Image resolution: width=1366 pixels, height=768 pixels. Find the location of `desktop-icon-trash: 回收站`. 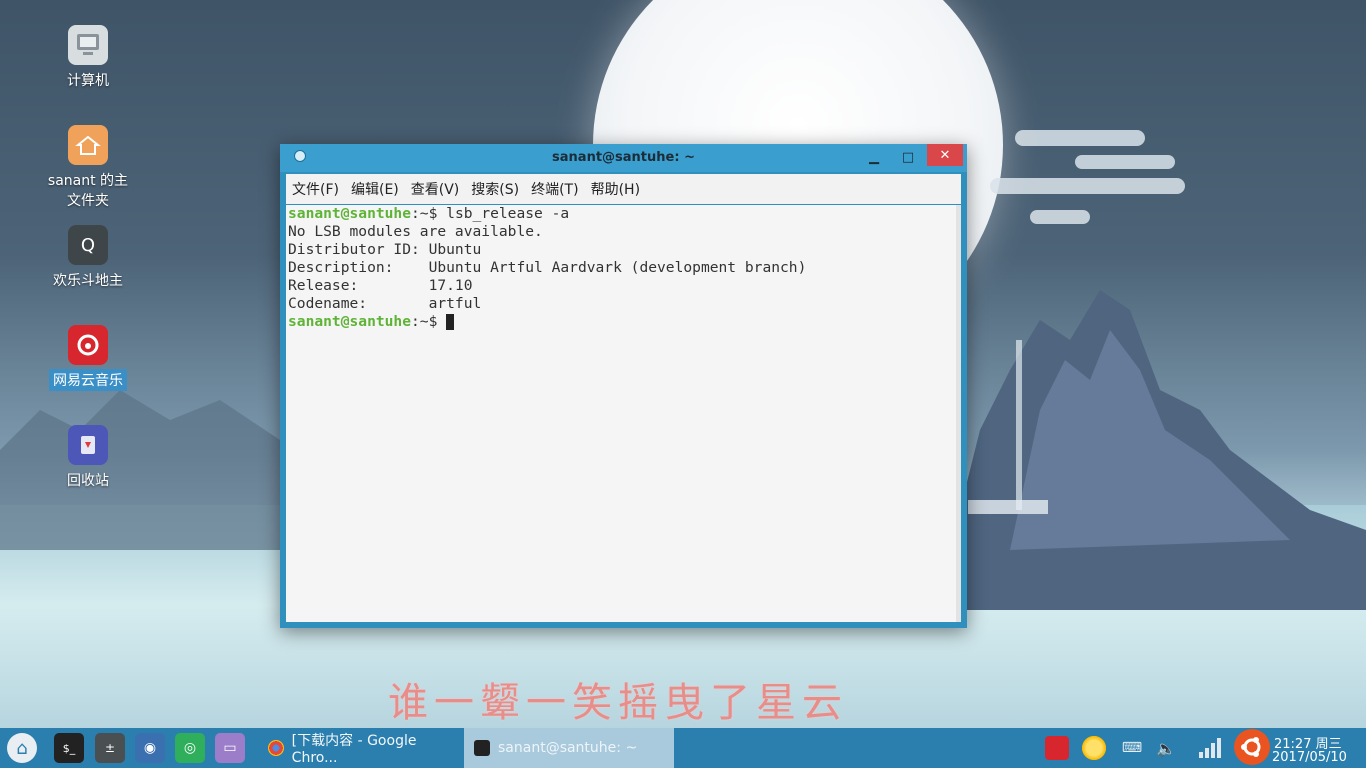

desktop-icon-trash: 回收站 is located at coordinates (88, 458).